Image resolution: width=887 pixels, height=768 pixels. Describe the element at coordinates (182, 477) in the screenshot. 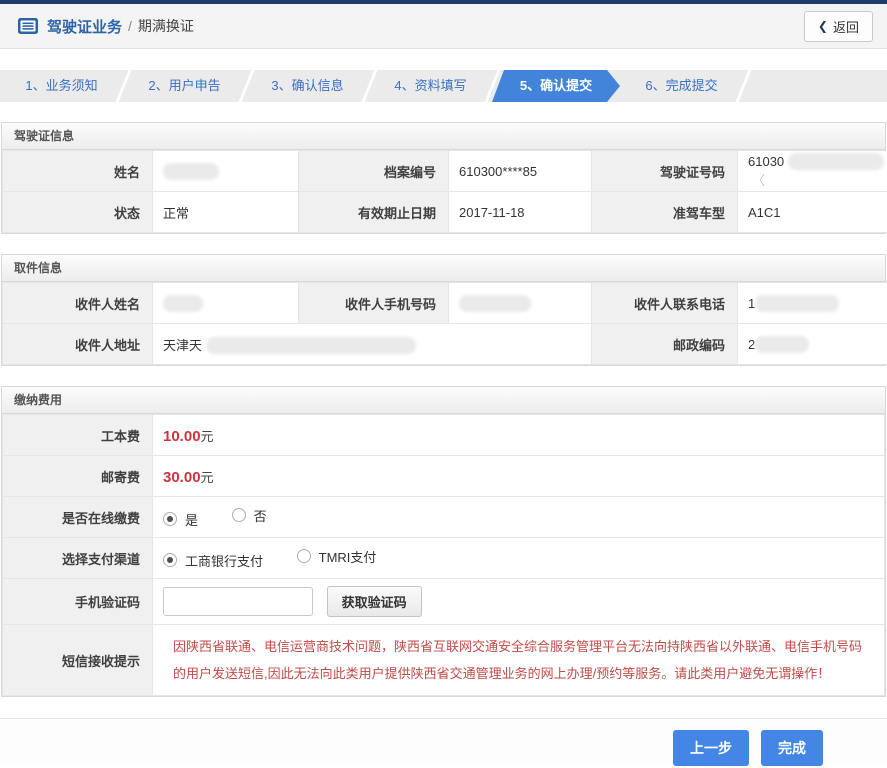

I see `postage-fee-amount: 30.00` at that location.